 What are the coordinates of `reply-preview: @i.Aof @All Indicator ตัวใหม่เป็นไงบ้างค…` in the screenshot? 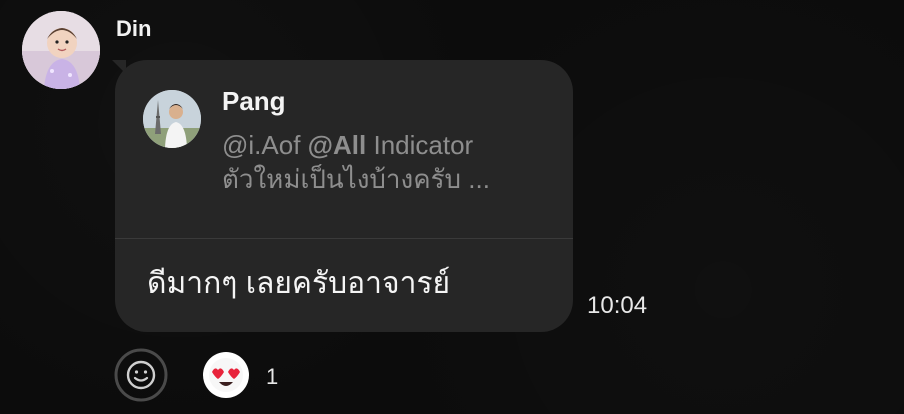 It's located at (387, 162).